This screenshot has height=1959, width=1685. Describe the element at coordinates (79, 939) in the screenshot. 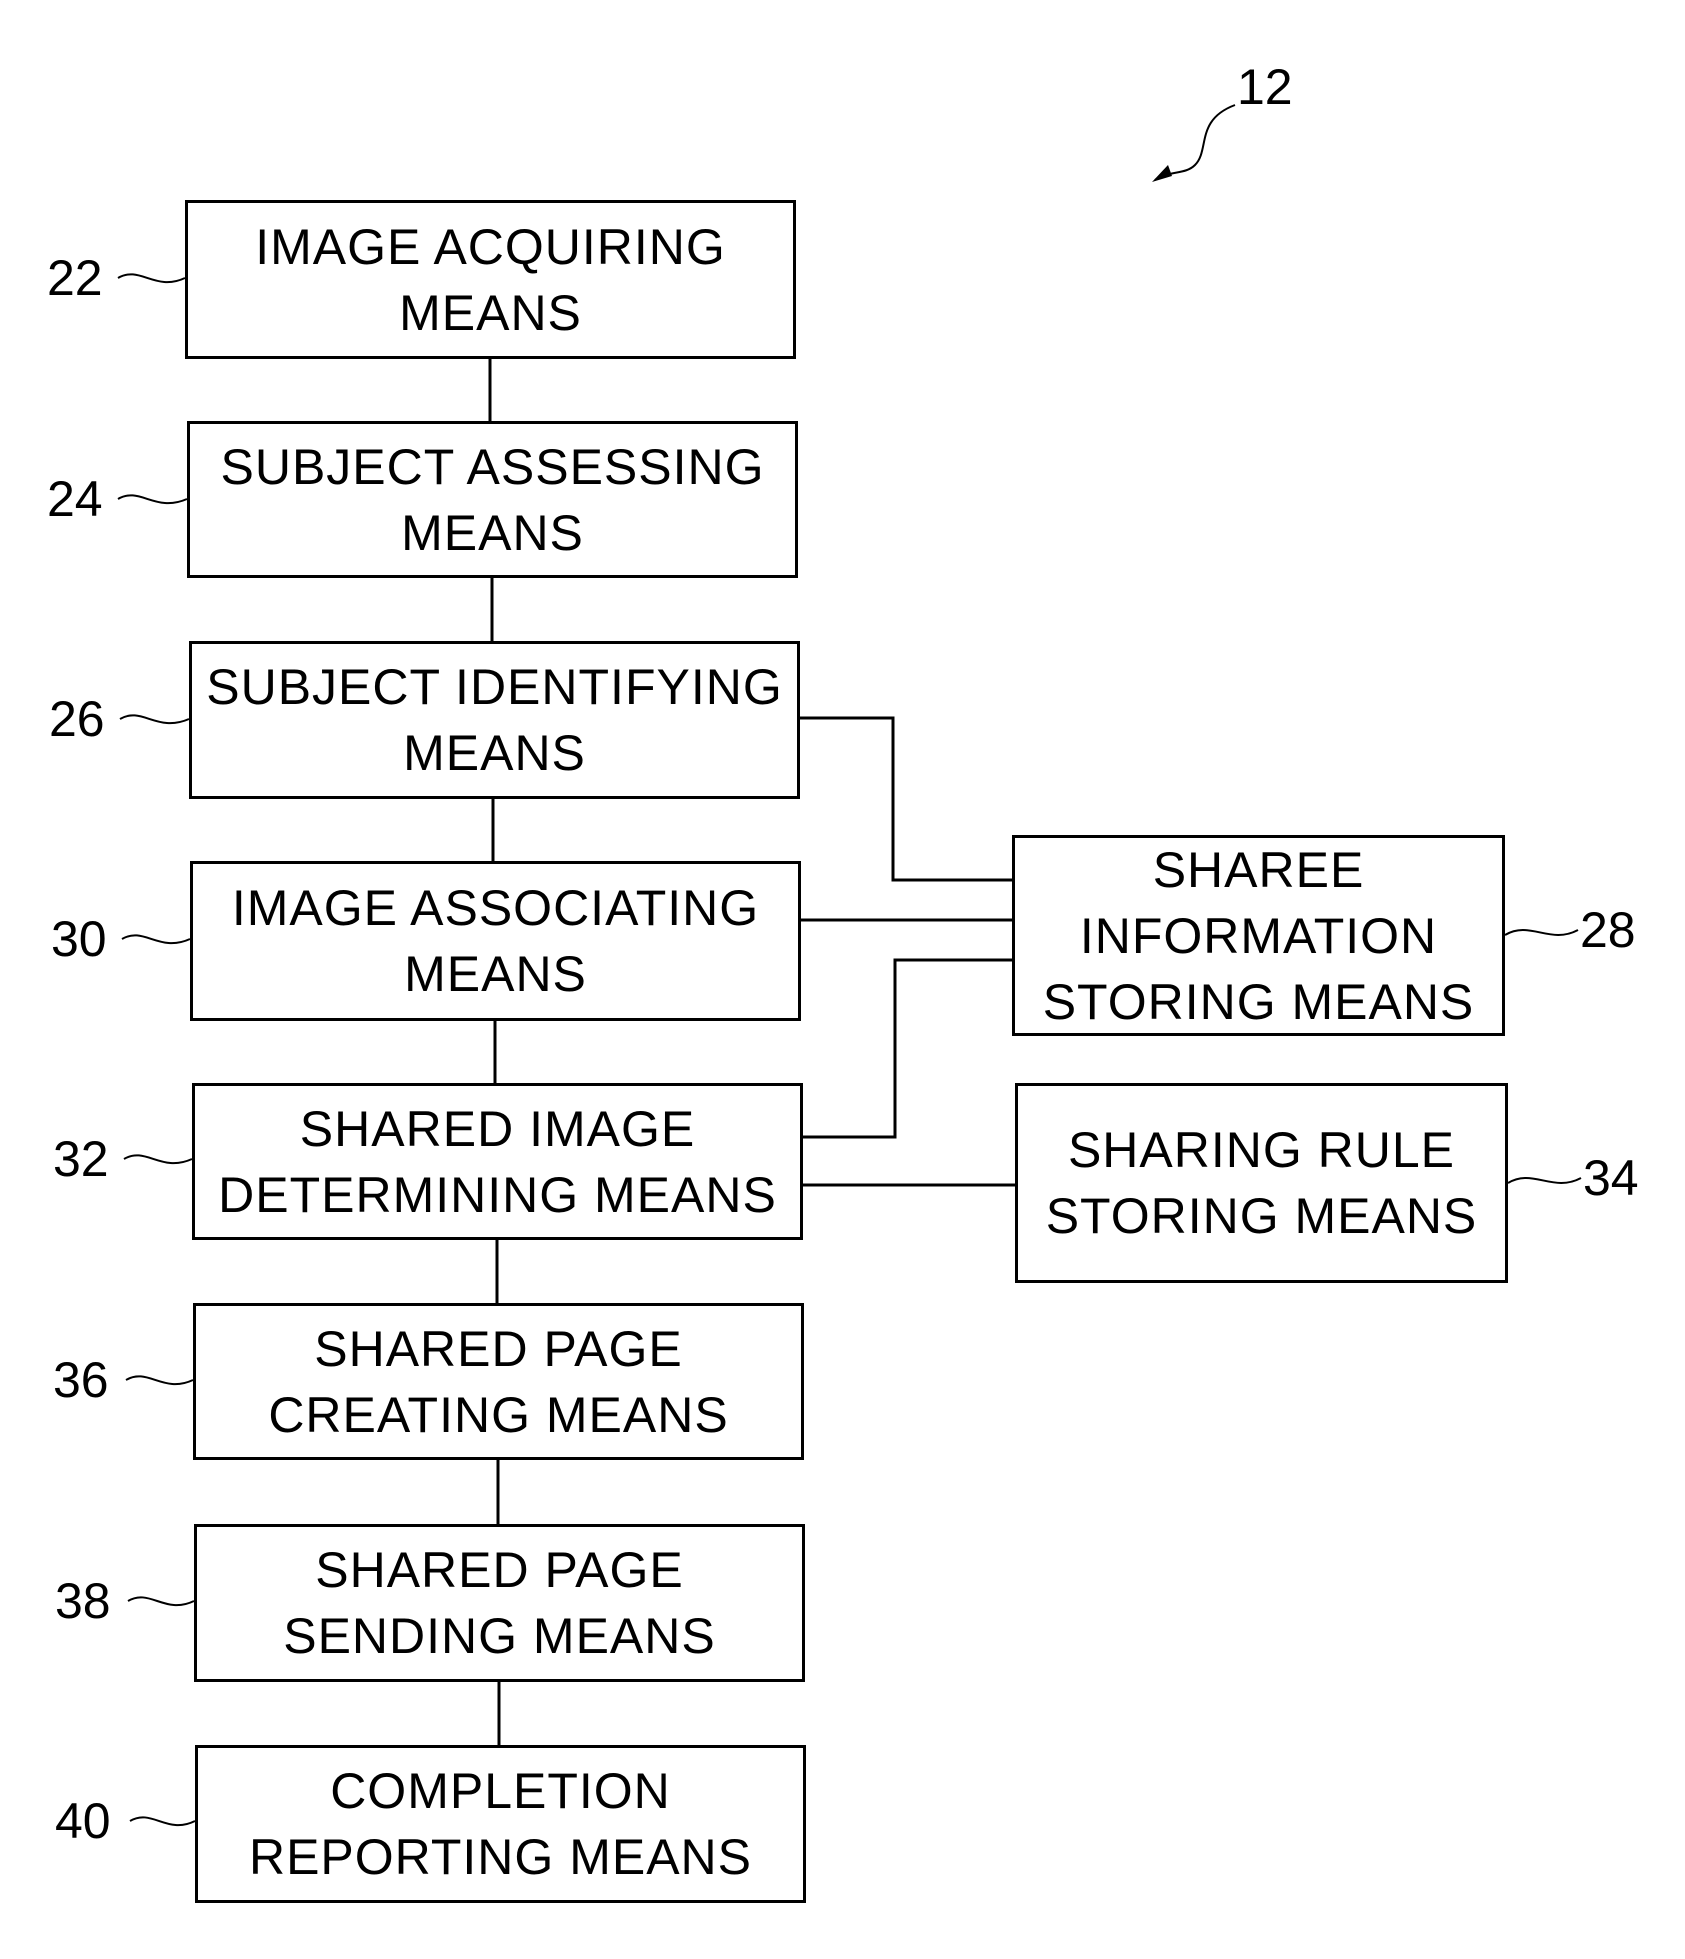

I see `ref-30: 30` at that location.